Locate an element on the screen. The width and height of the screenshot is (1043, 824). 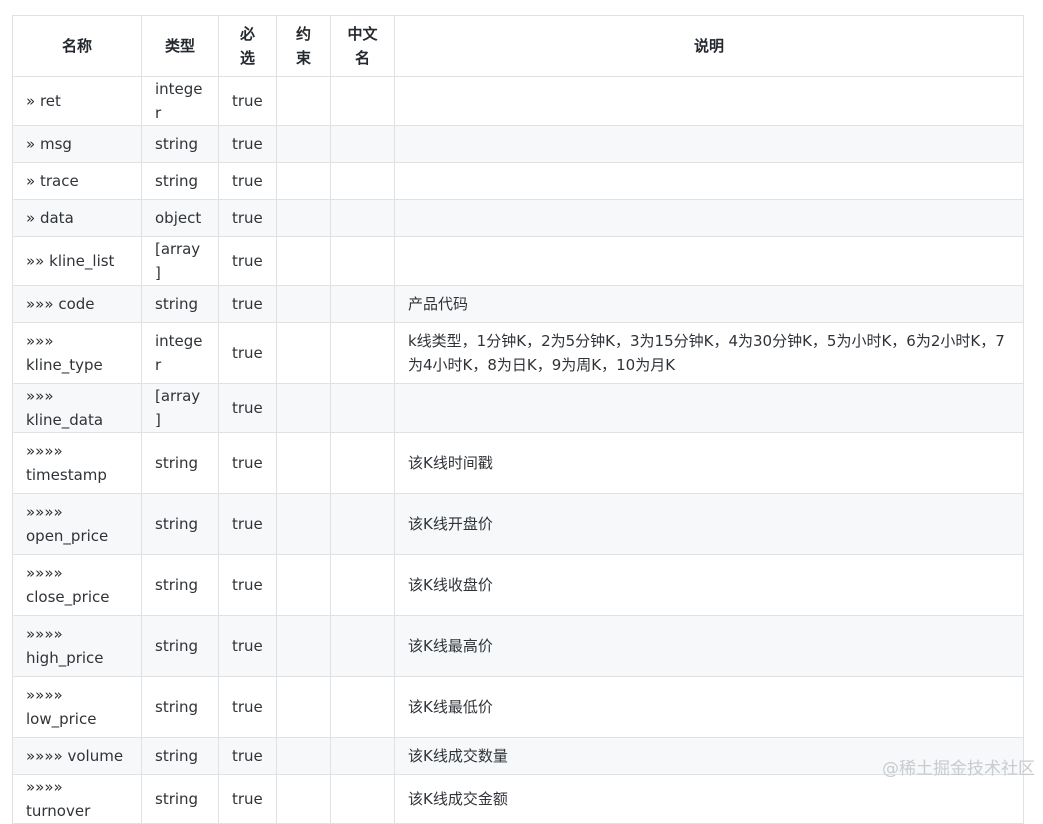
field-name-cell: » msg is located at coordinates (77, 144).